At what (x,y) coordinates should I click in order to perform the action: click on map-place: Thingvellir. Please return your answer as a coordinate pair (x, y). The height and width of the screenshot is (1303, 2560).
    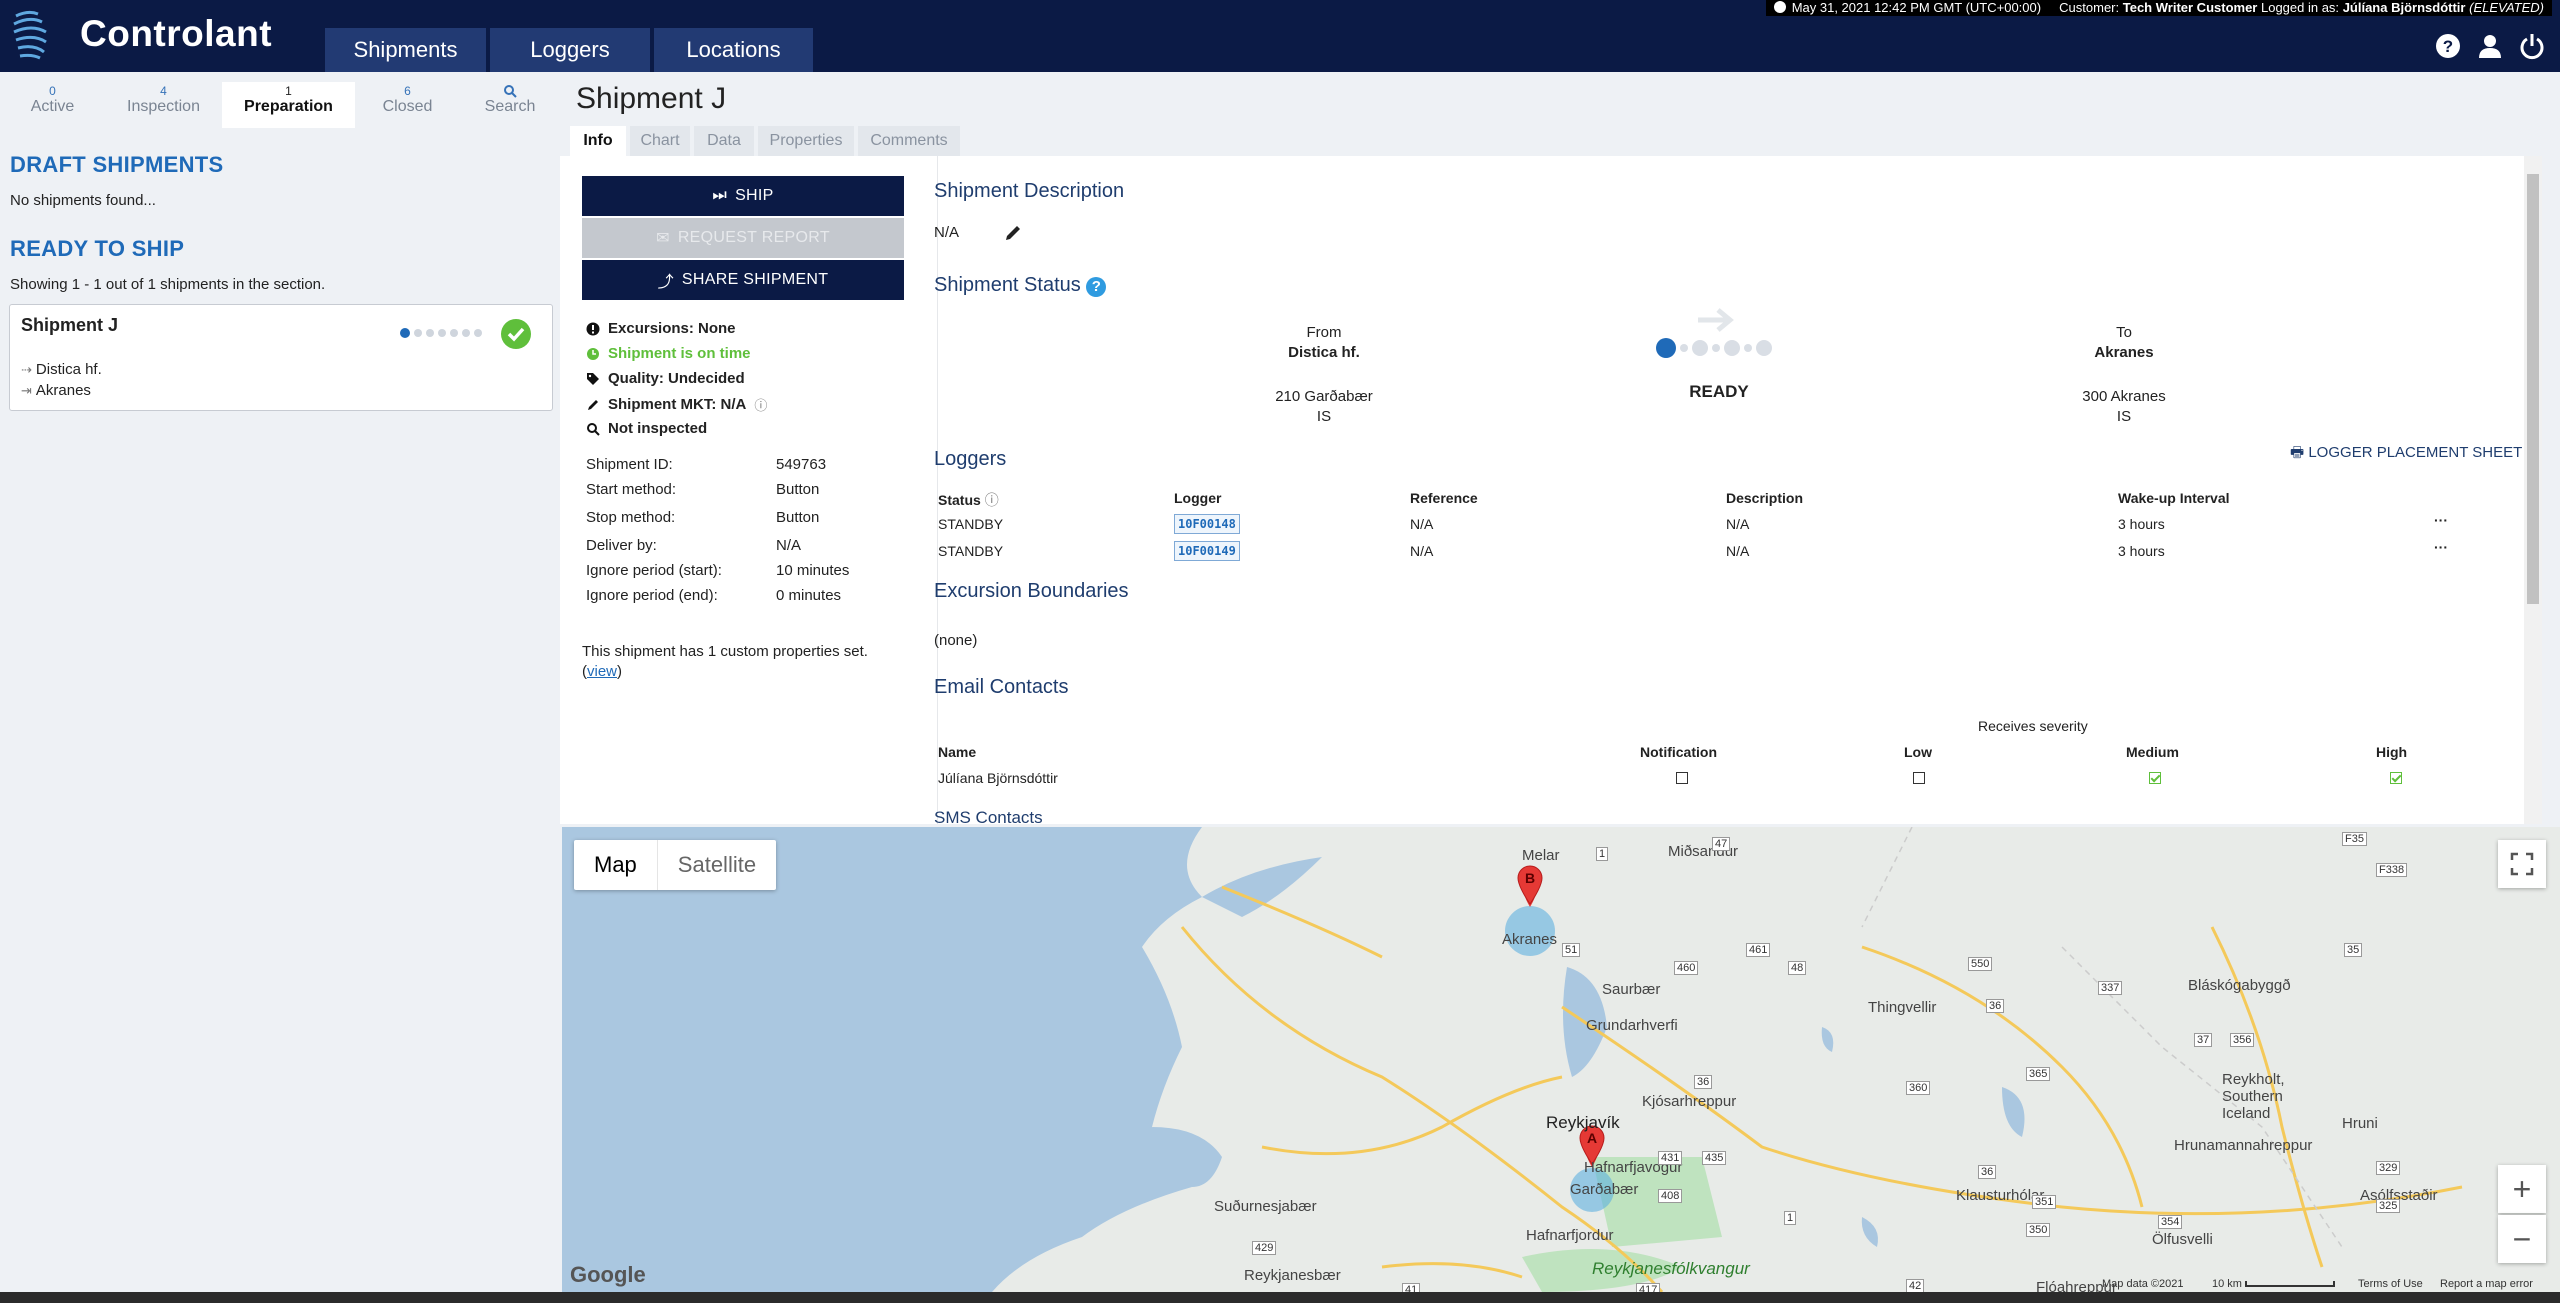
    Looking at the image, I should click on (1902, 1007).